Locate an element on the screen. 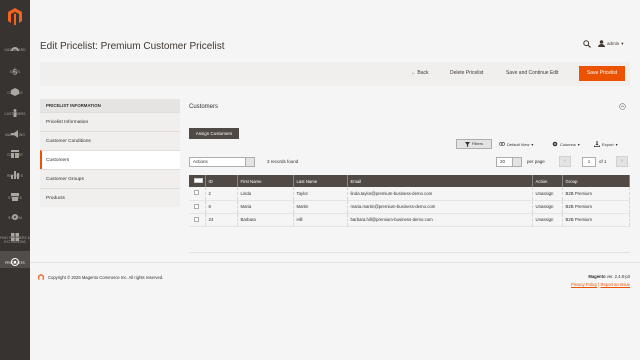  privacy-policy-link: Privacy Policy is located at coordinates (584, 284).